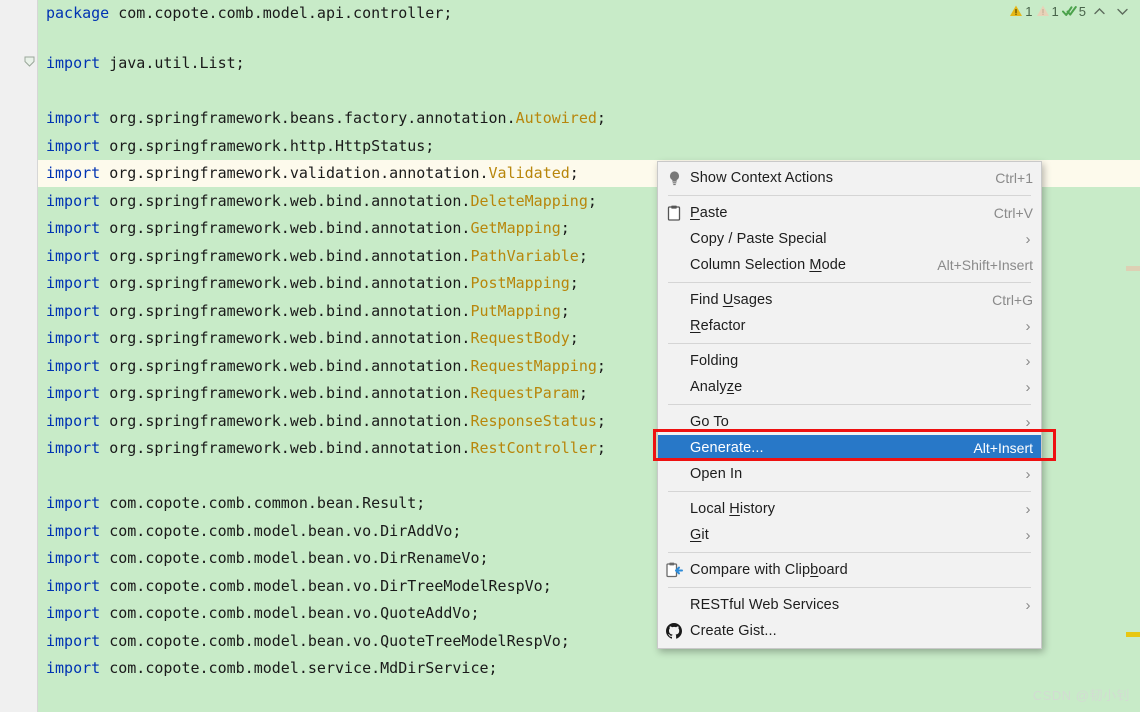 The image size is (1140, 712). I want to click on menu-item-restful-web-services: RESTful Web Services ›, so click(849, 605).